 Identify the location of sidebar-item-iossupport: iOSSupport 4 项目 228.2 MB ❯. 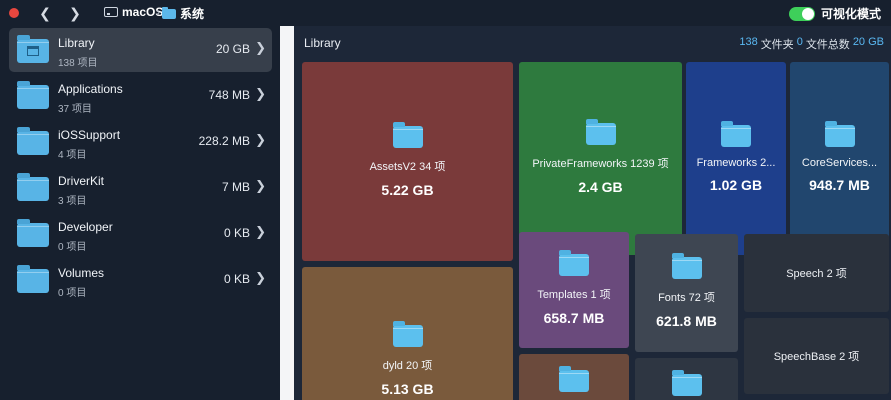
(140, 142).